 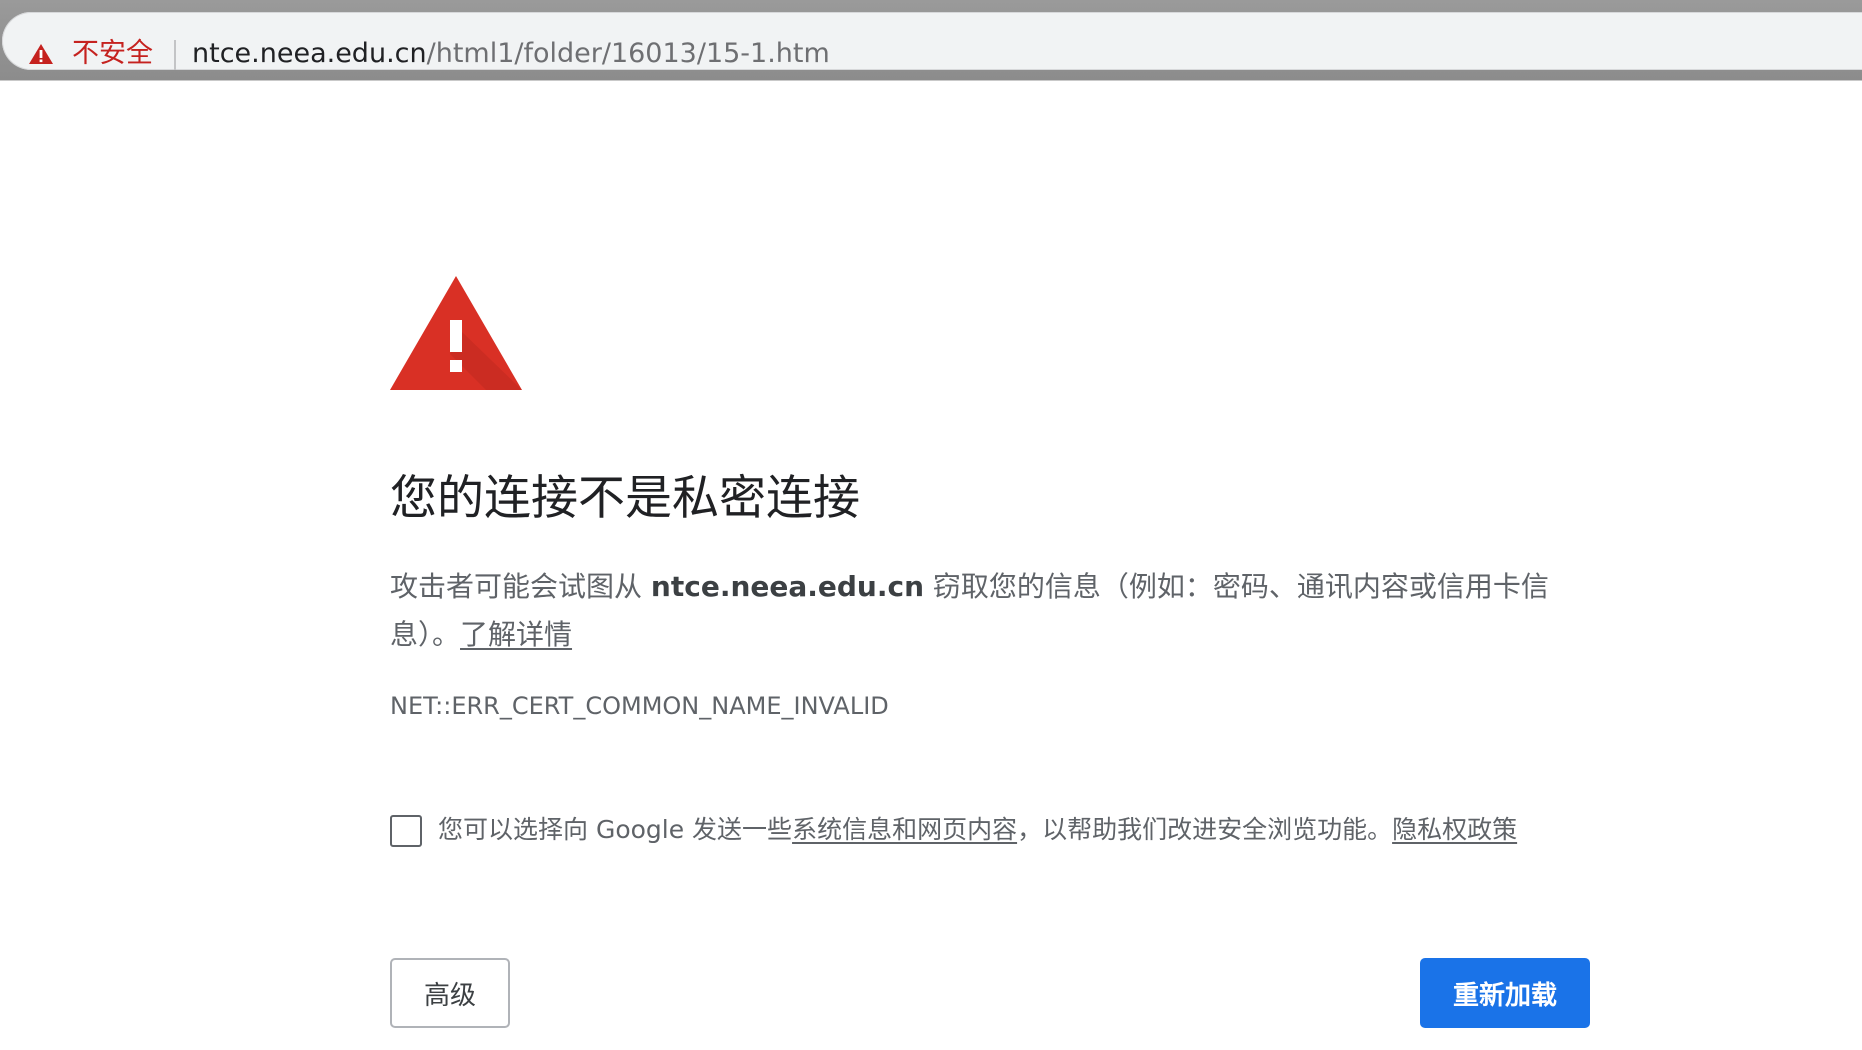 What do you see at coordinates (175, 55) in the screenshot?
I see `address-bar-separator` at bounding box center [175, 55].